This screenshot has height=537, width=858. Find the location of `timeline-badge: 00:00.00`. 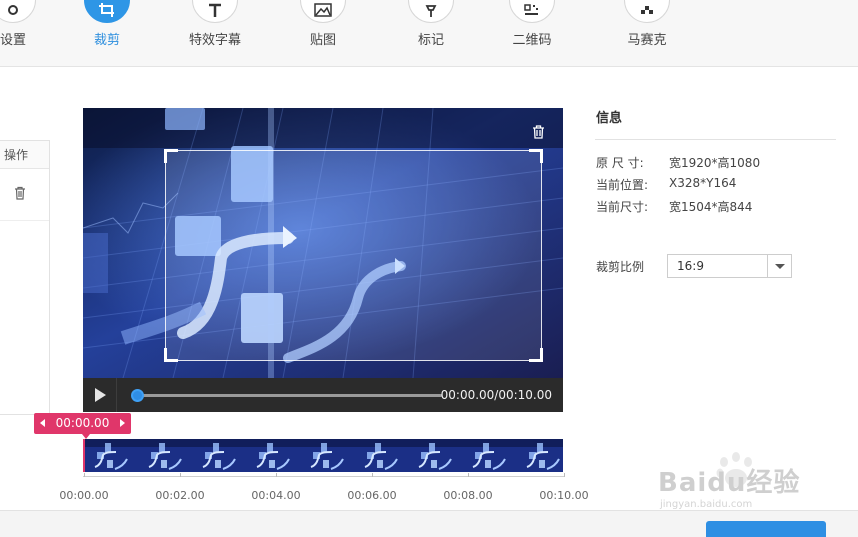

timeline-badge: 00:00.00 is located at coordinates (82, 426).